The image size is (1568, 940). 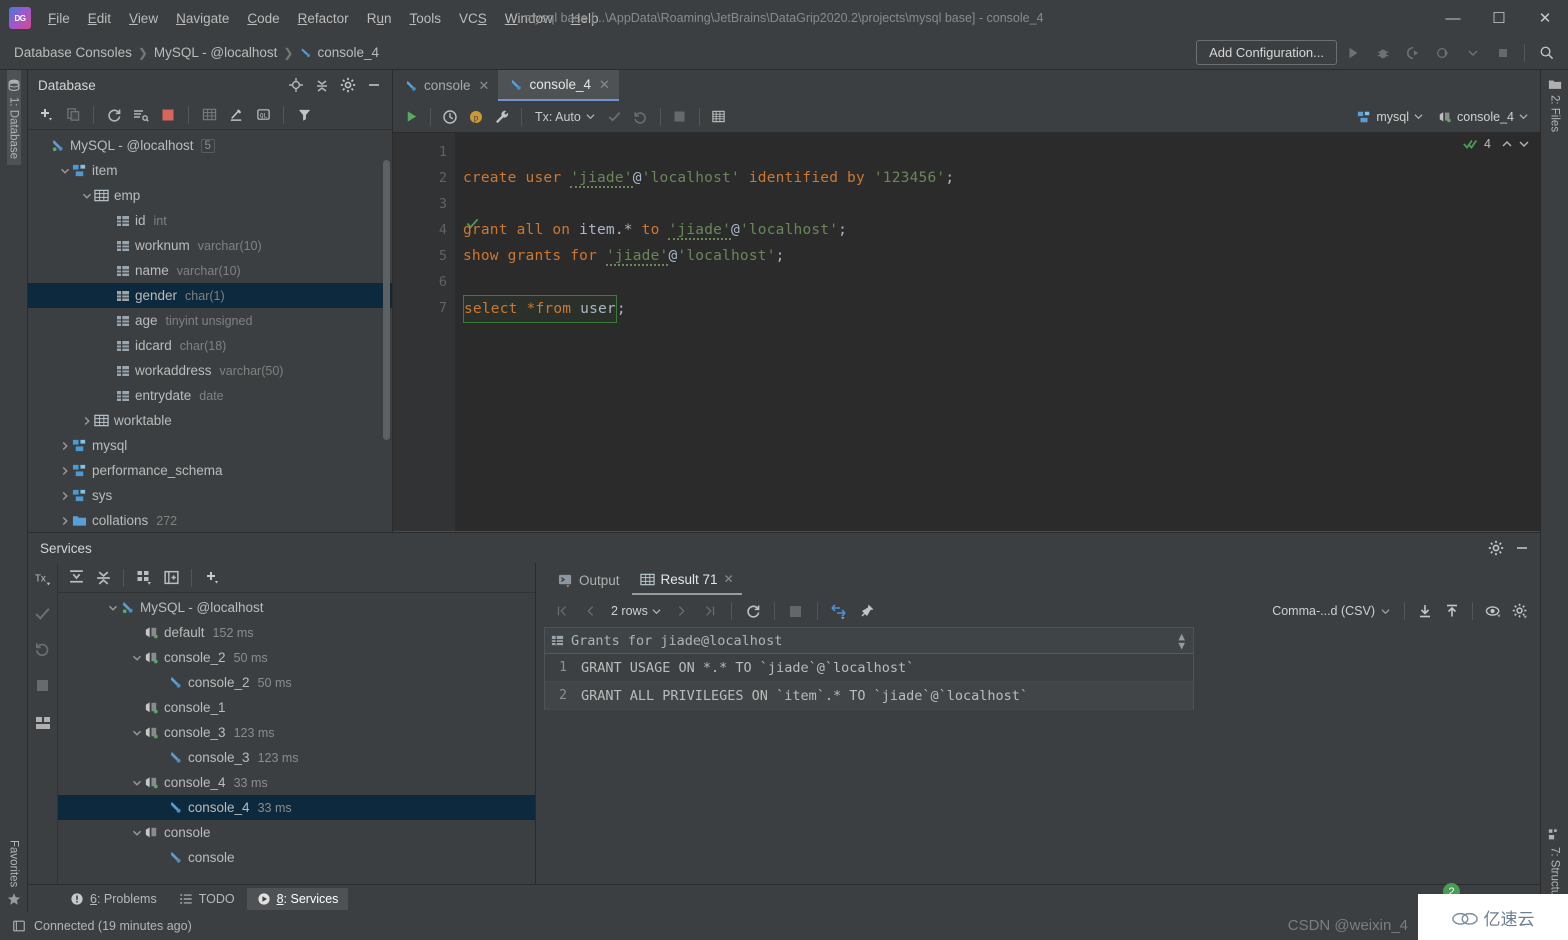 What do you see at coordinates (686, 580) in the screenshot?
I see `result-tab-result-71: Result 71 ✕` at bounding box center [686, 580].